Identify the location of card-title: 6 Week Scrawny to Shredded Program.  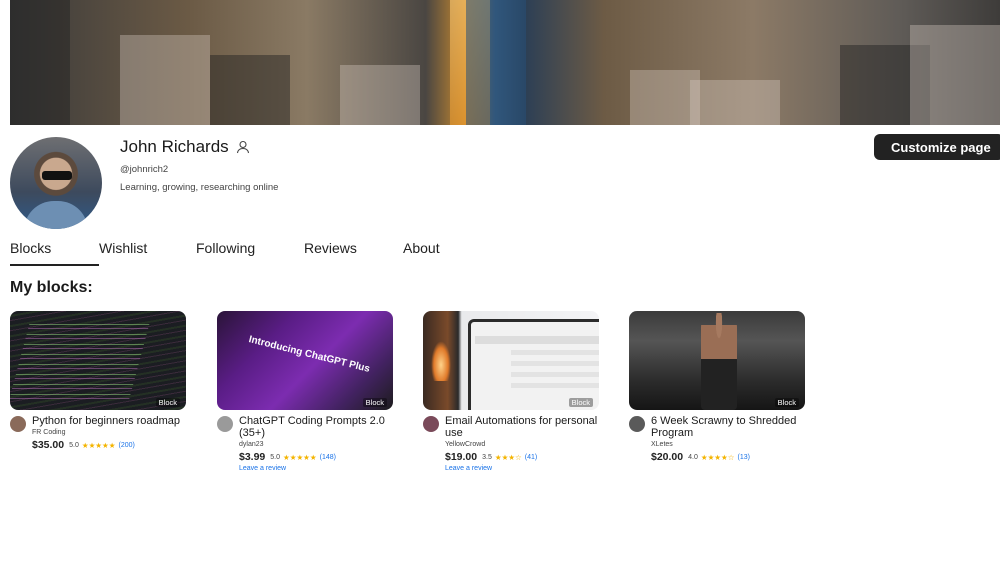
(728, 427).